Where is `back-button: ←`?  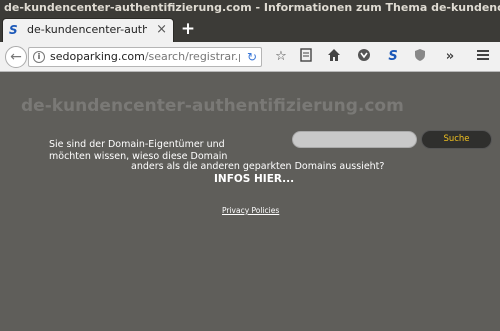
back-button: ← is located at coordinates (16, 57).